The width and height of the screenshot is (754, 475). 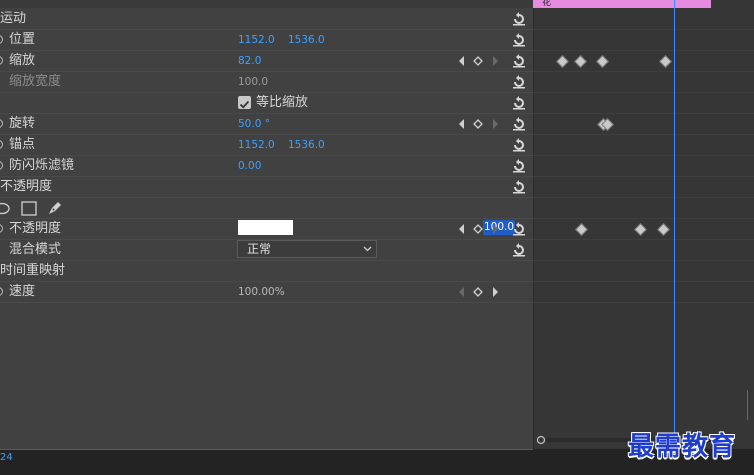 I want to click on blend-mode-row: 混合模式 正常, so click(x=266, y=250).